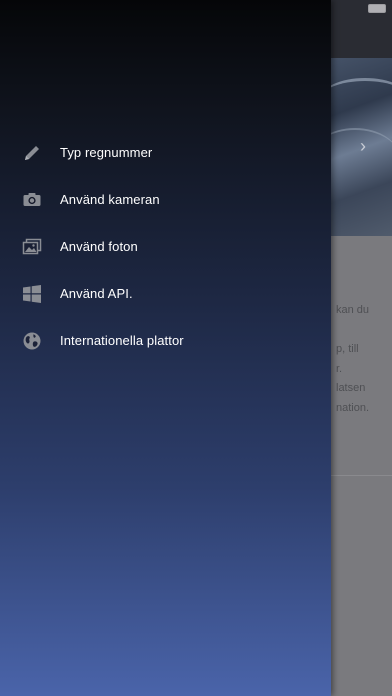  Describe the element at coordinates (32, 200) in the screenshot. I see `camera-icon` at that location.